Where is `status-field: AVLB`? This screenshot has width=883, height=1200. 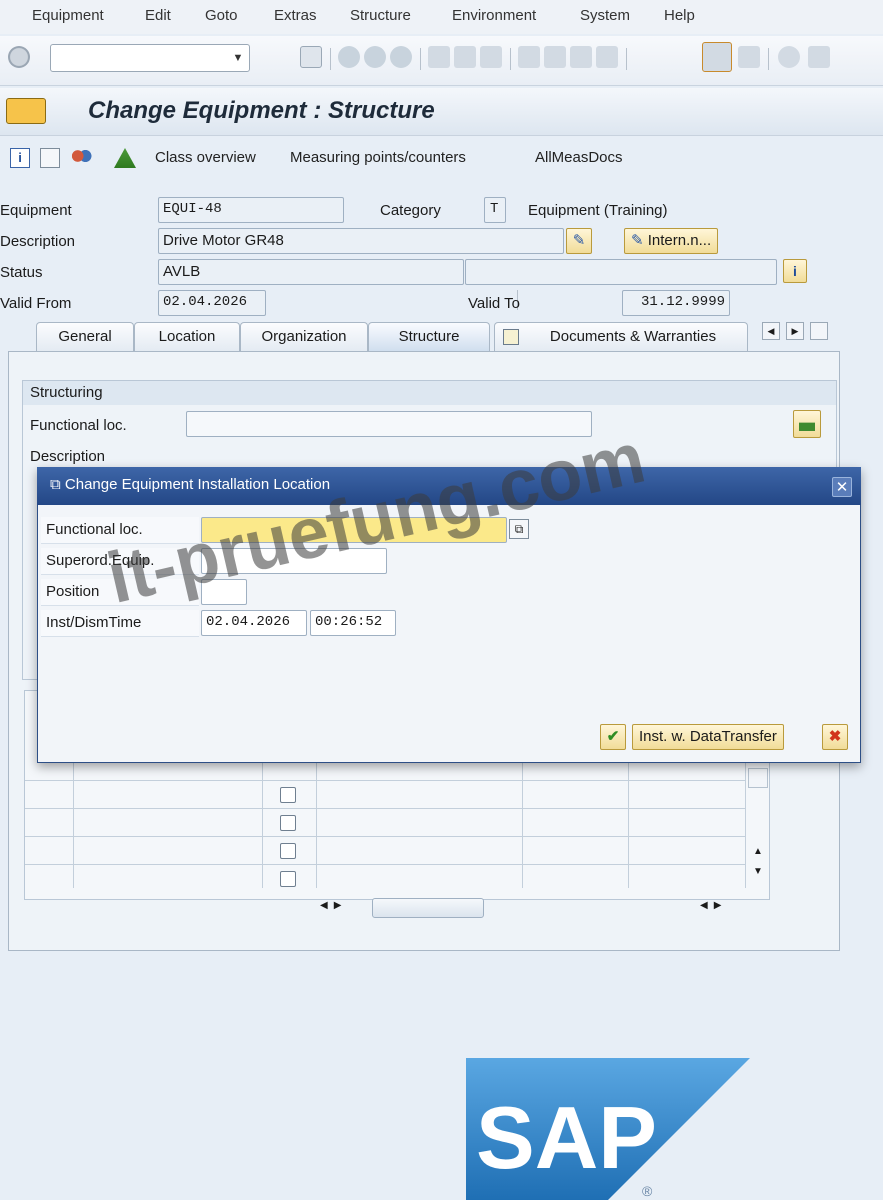 status-field: AVLB is located at coordinates (311, 272).